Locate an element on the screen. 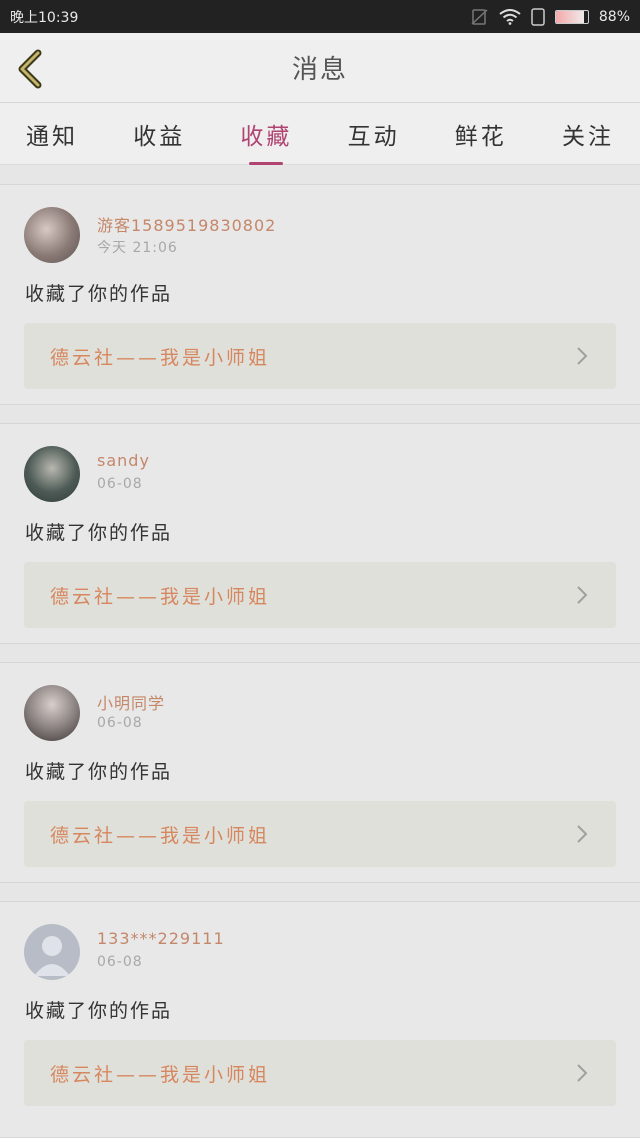 Image resolution: width=640 pixels, height=1138 pixels. nav-bar: 消息 is located at coordinates (320, 68).